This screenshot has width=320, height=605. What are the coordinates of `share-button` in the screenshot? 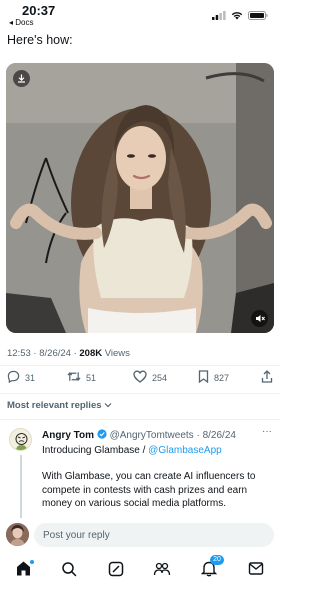 It's located at (267, 377).